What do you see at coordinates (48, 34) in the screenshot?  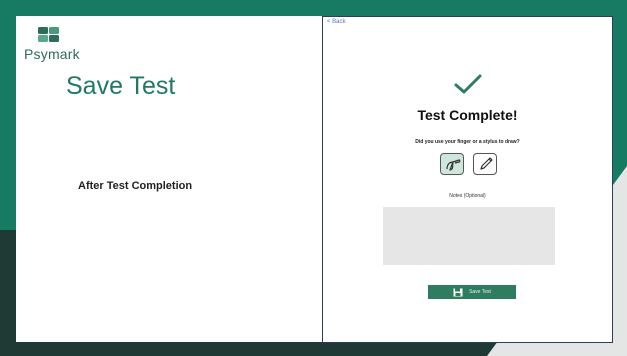 I see `logo-mark-icon` at bounding box center [48, 34].